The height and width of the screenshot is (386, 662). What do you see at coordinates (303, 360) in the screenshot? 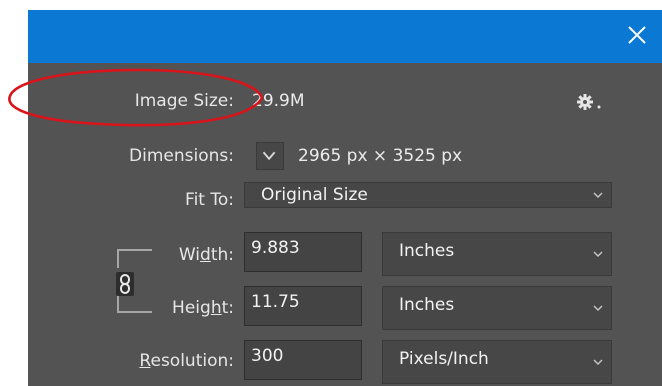
I see `resolution-input: 300` at bounding box center [303, 360].